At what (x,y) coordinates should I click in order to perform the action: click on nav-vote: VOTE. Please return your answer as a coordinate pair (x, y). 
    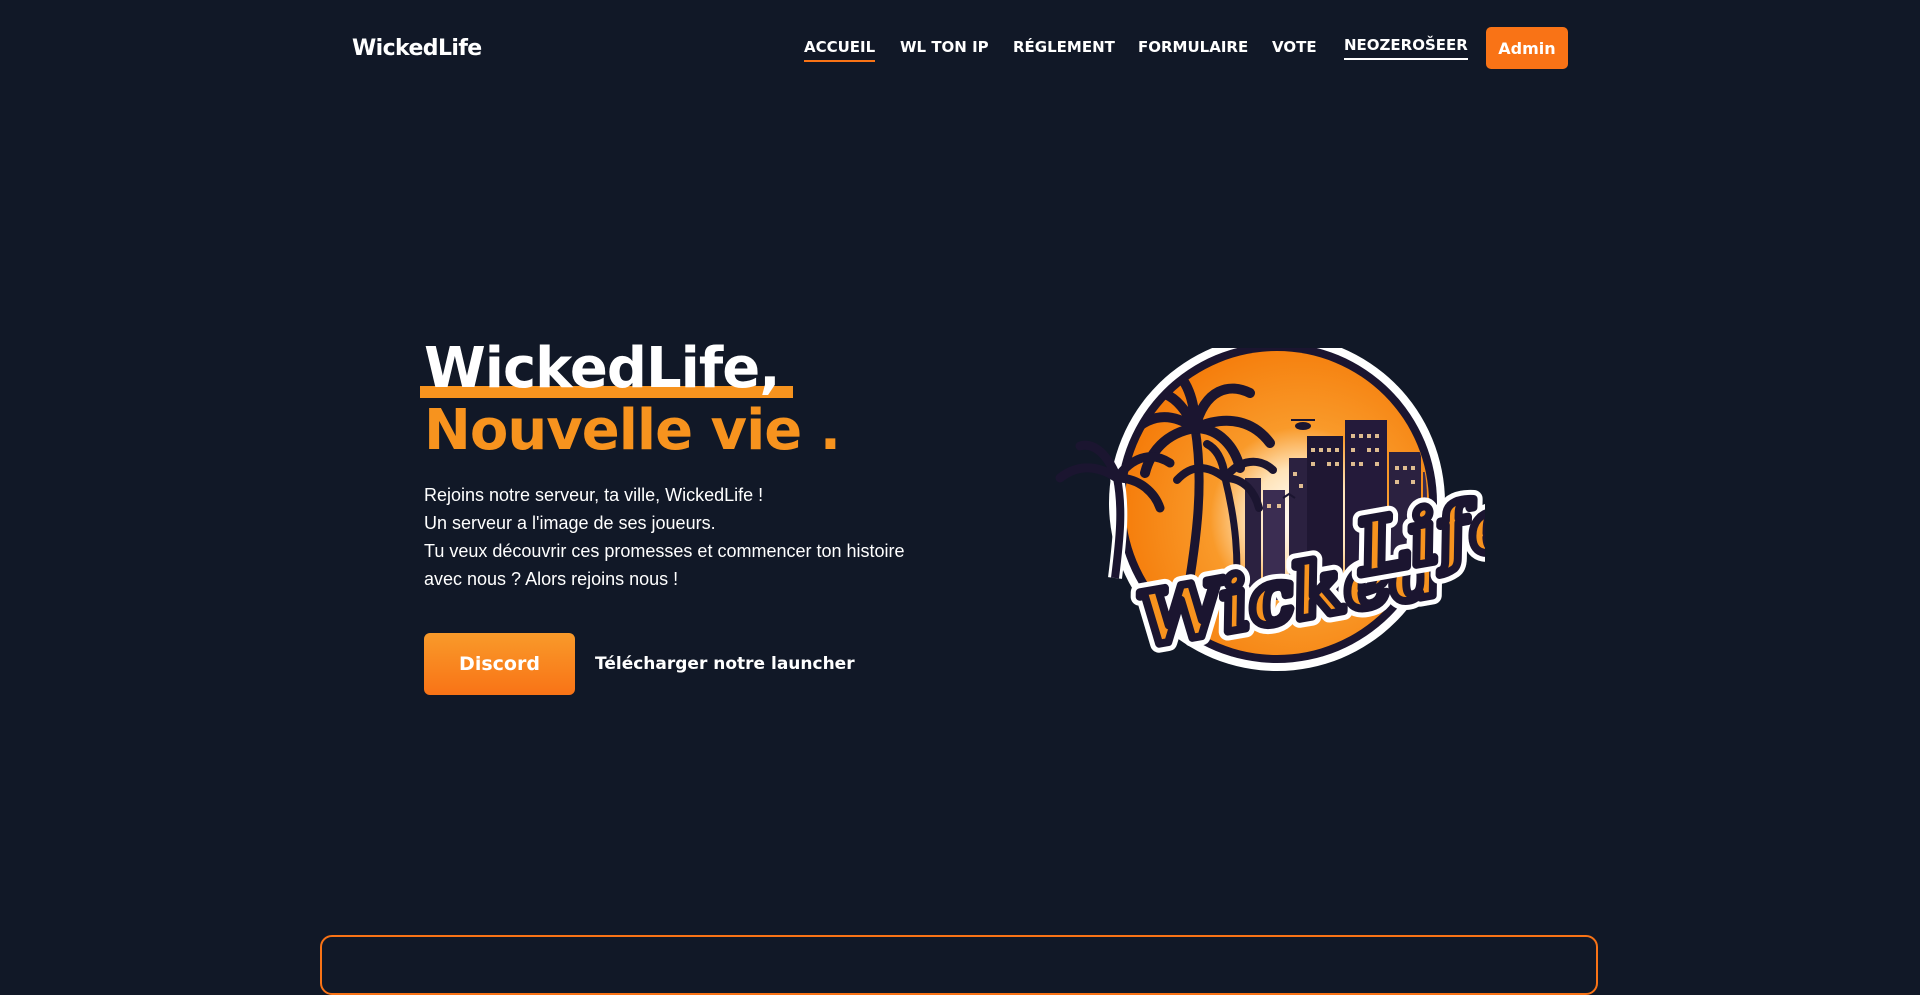
    Looking at the image, I should click on (1294, 49).